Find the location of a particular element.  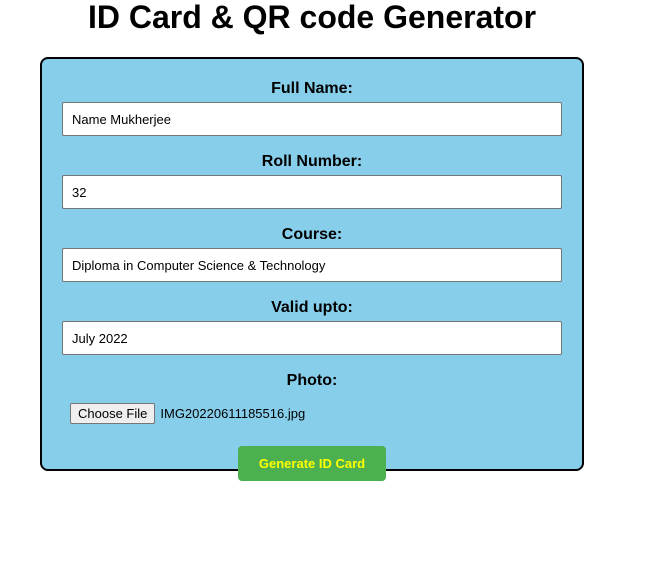

valid-upto-label: Valid upto: is located at coordinates (312, 307).